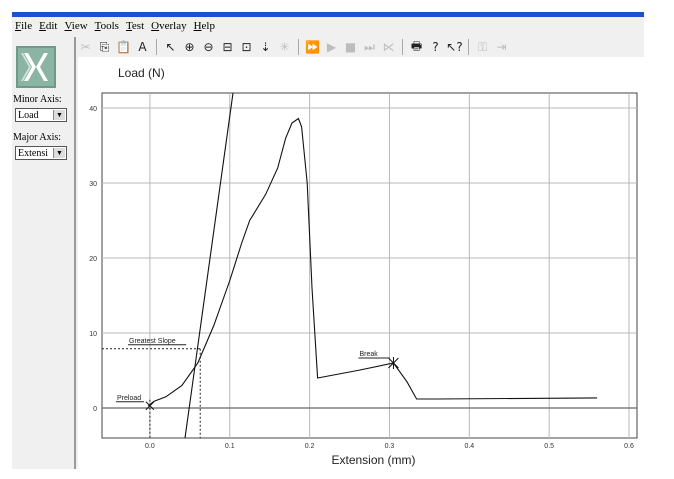  What do you see at coordinates (75, 253) in the screenshot?
I see `panel-divider` at bounding box center [75, 253].